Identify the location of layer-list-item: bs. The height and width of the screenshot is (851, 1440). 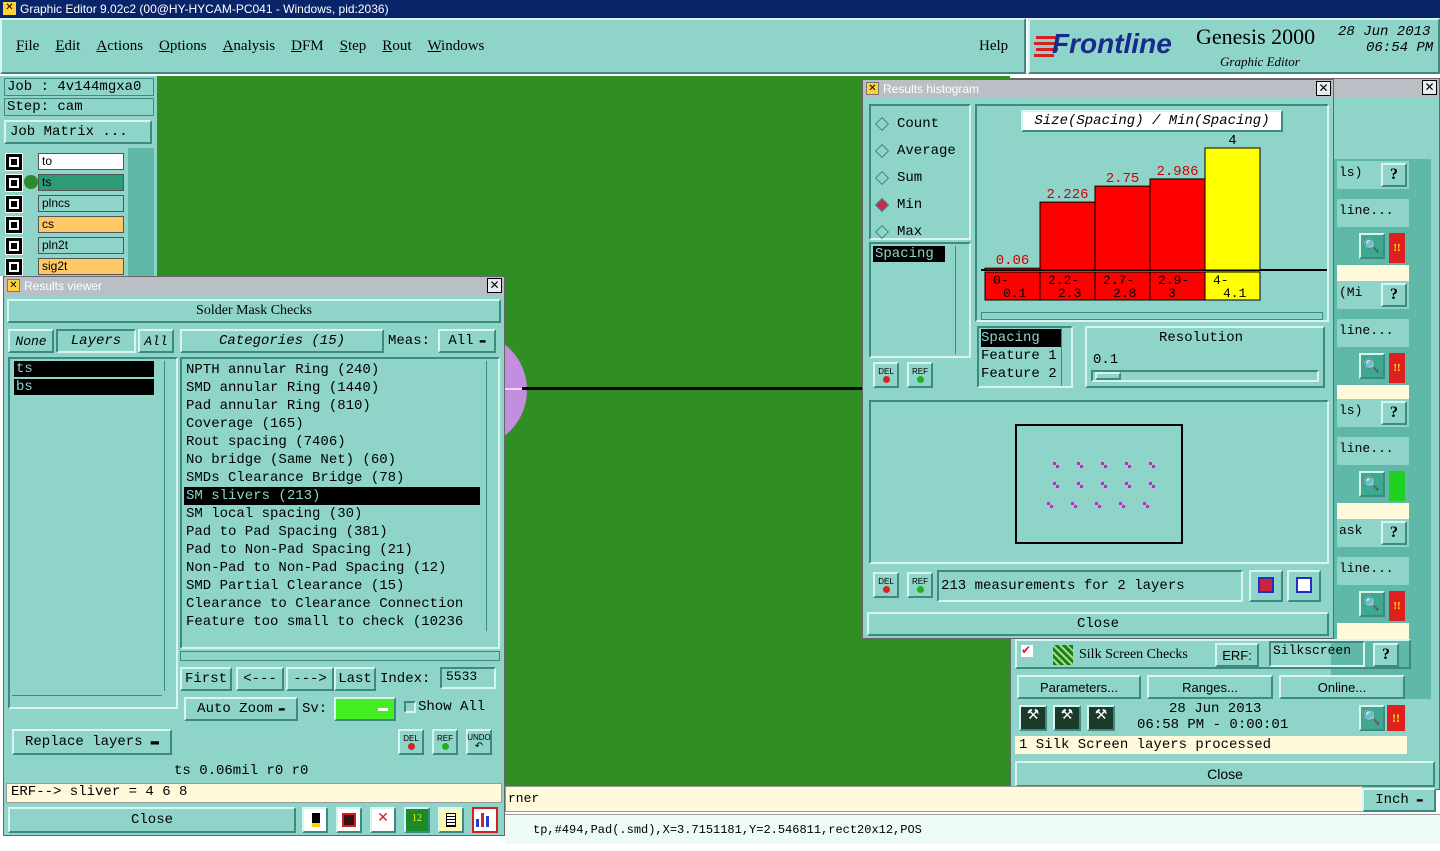
(84, 387).